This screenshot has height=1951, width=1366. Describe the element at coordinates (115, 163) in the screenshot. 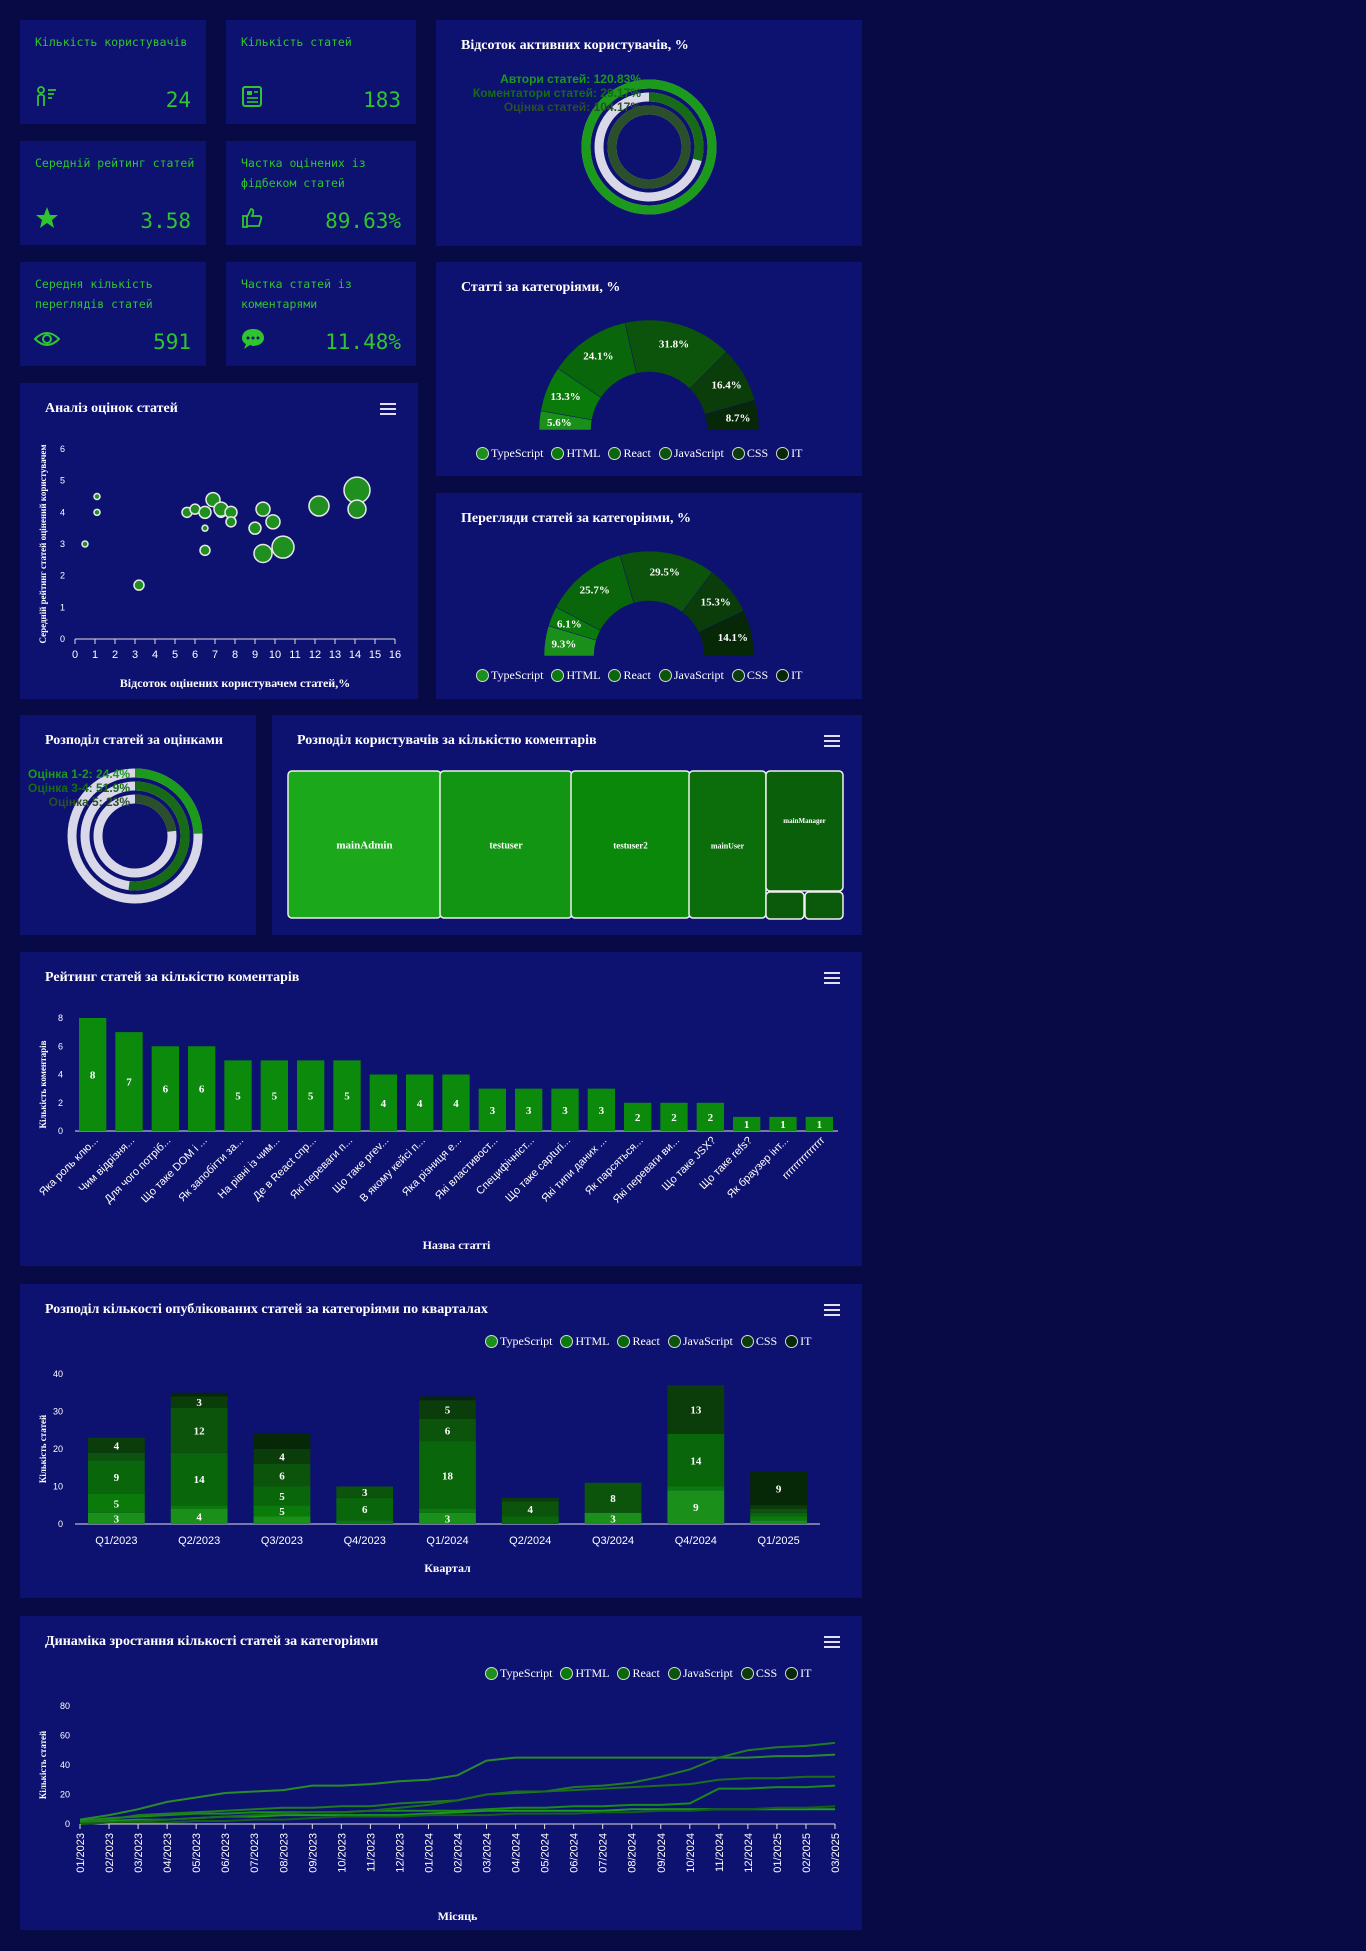

I see `stat-title: Середній рейтинг статей` at that location.